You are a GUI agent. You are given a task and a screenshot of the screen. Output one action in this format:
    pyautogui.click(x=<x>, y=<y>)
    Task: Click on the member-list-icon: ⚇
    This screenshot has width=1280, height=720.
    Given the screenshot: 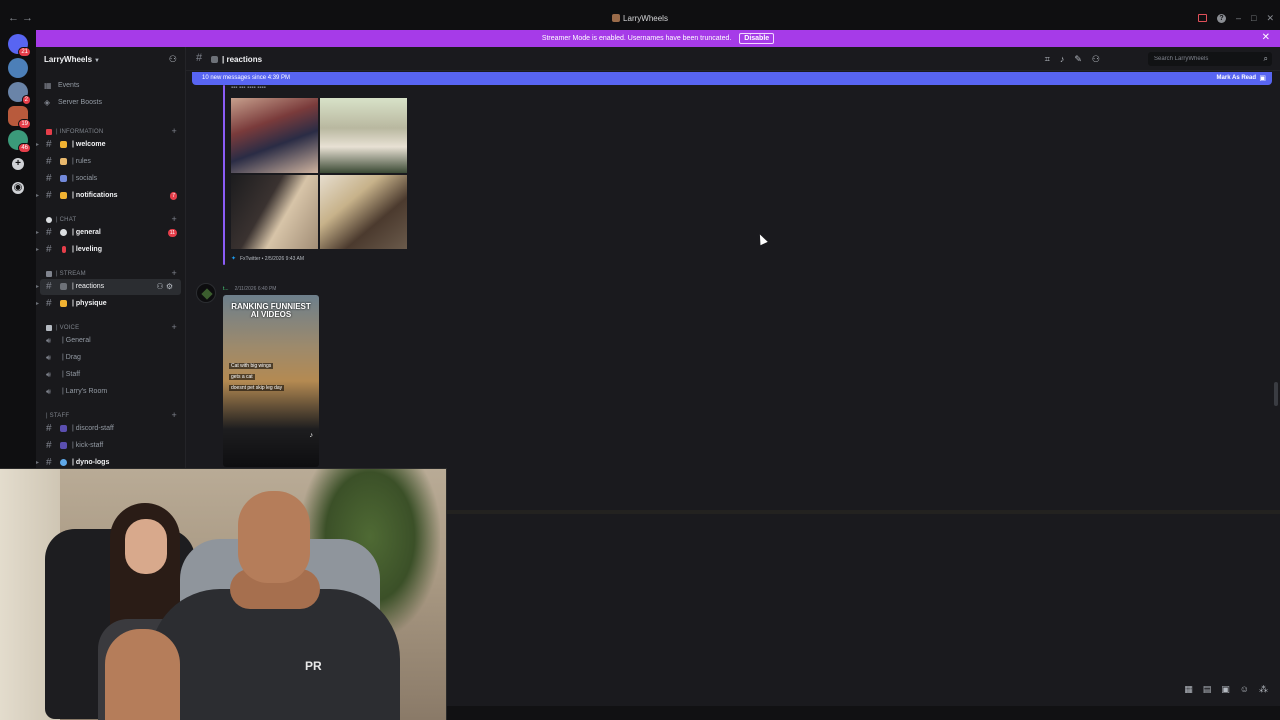 What is the action you would take?
    pyautogui.click(x=1096, y=59)
    